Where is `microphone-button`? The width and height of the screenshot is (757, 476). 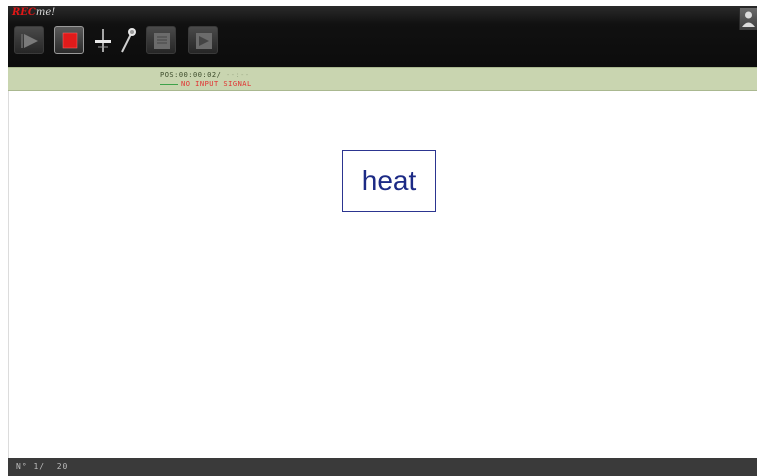
microphone-button is located at coordinates (128, 40).